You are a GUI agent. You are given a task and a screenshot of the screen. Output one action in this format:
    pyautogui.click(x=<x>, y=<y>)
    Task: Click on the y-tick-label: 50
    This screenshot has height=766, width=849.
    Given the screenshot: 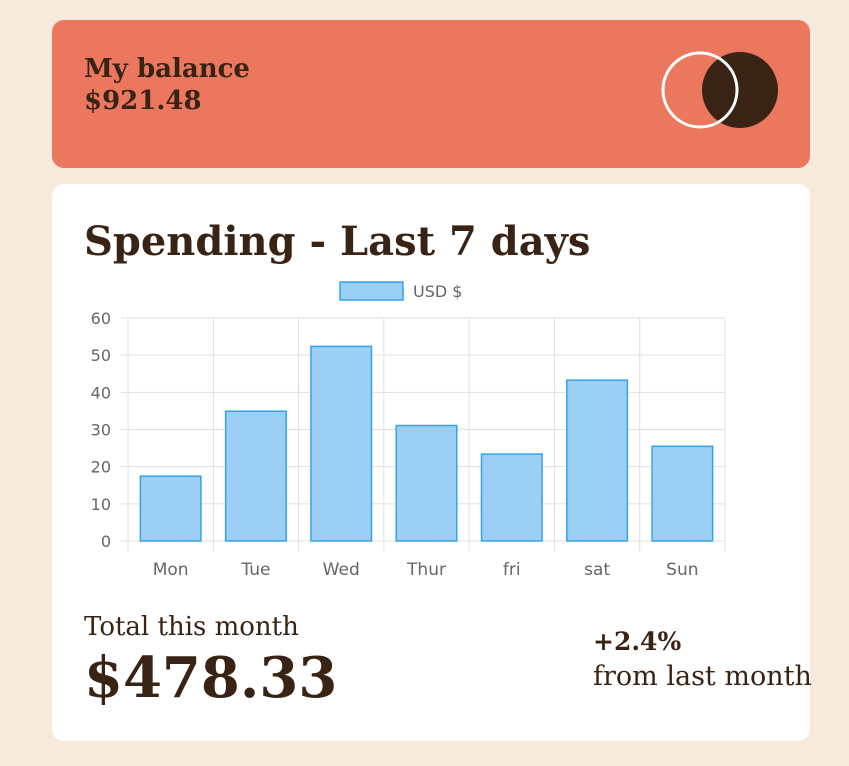 What is the action you would take?
    pyautogui.click(x=101, y=355)
    